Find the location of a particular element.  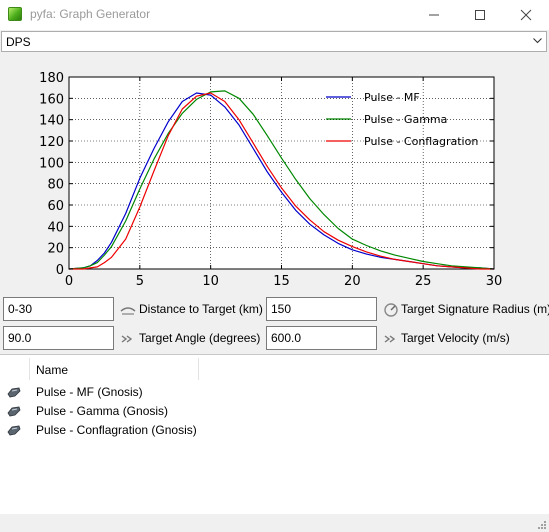

resize-grip-icon is located at coordinates (542, 525).